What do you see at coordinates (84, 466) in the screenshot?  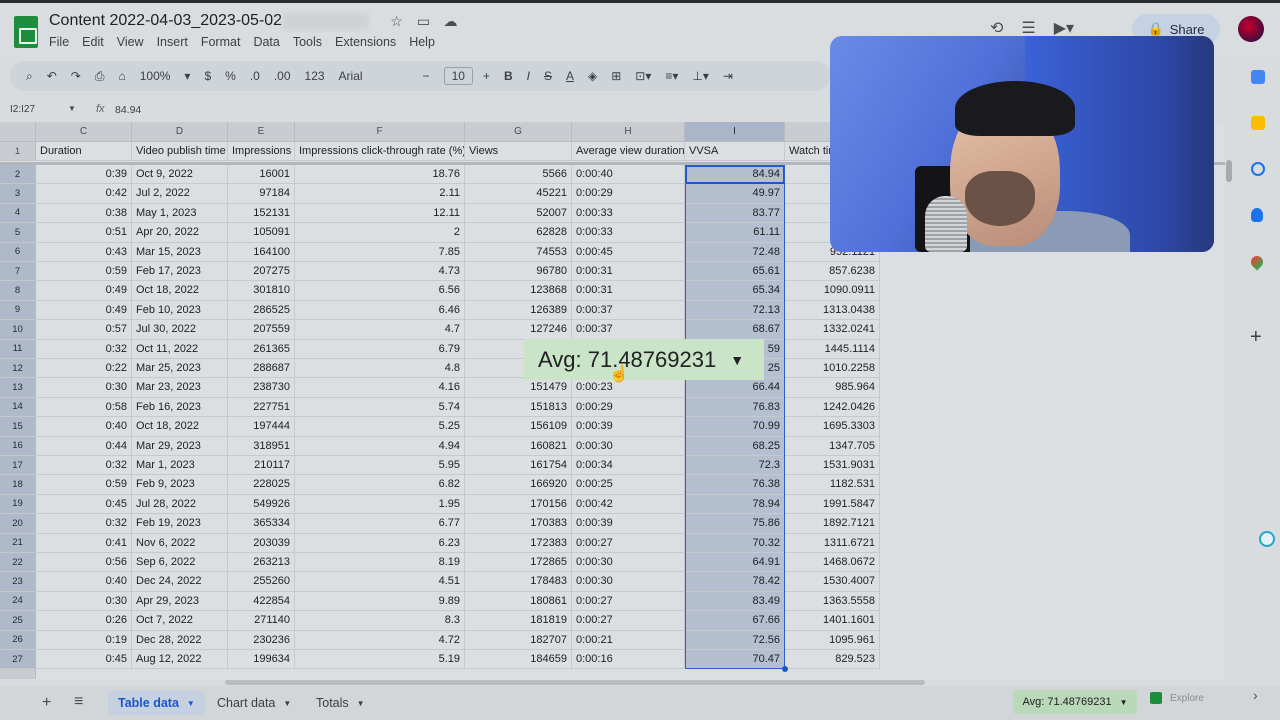 I see `table-cell: 0:32` at bounding box center [84, 466].